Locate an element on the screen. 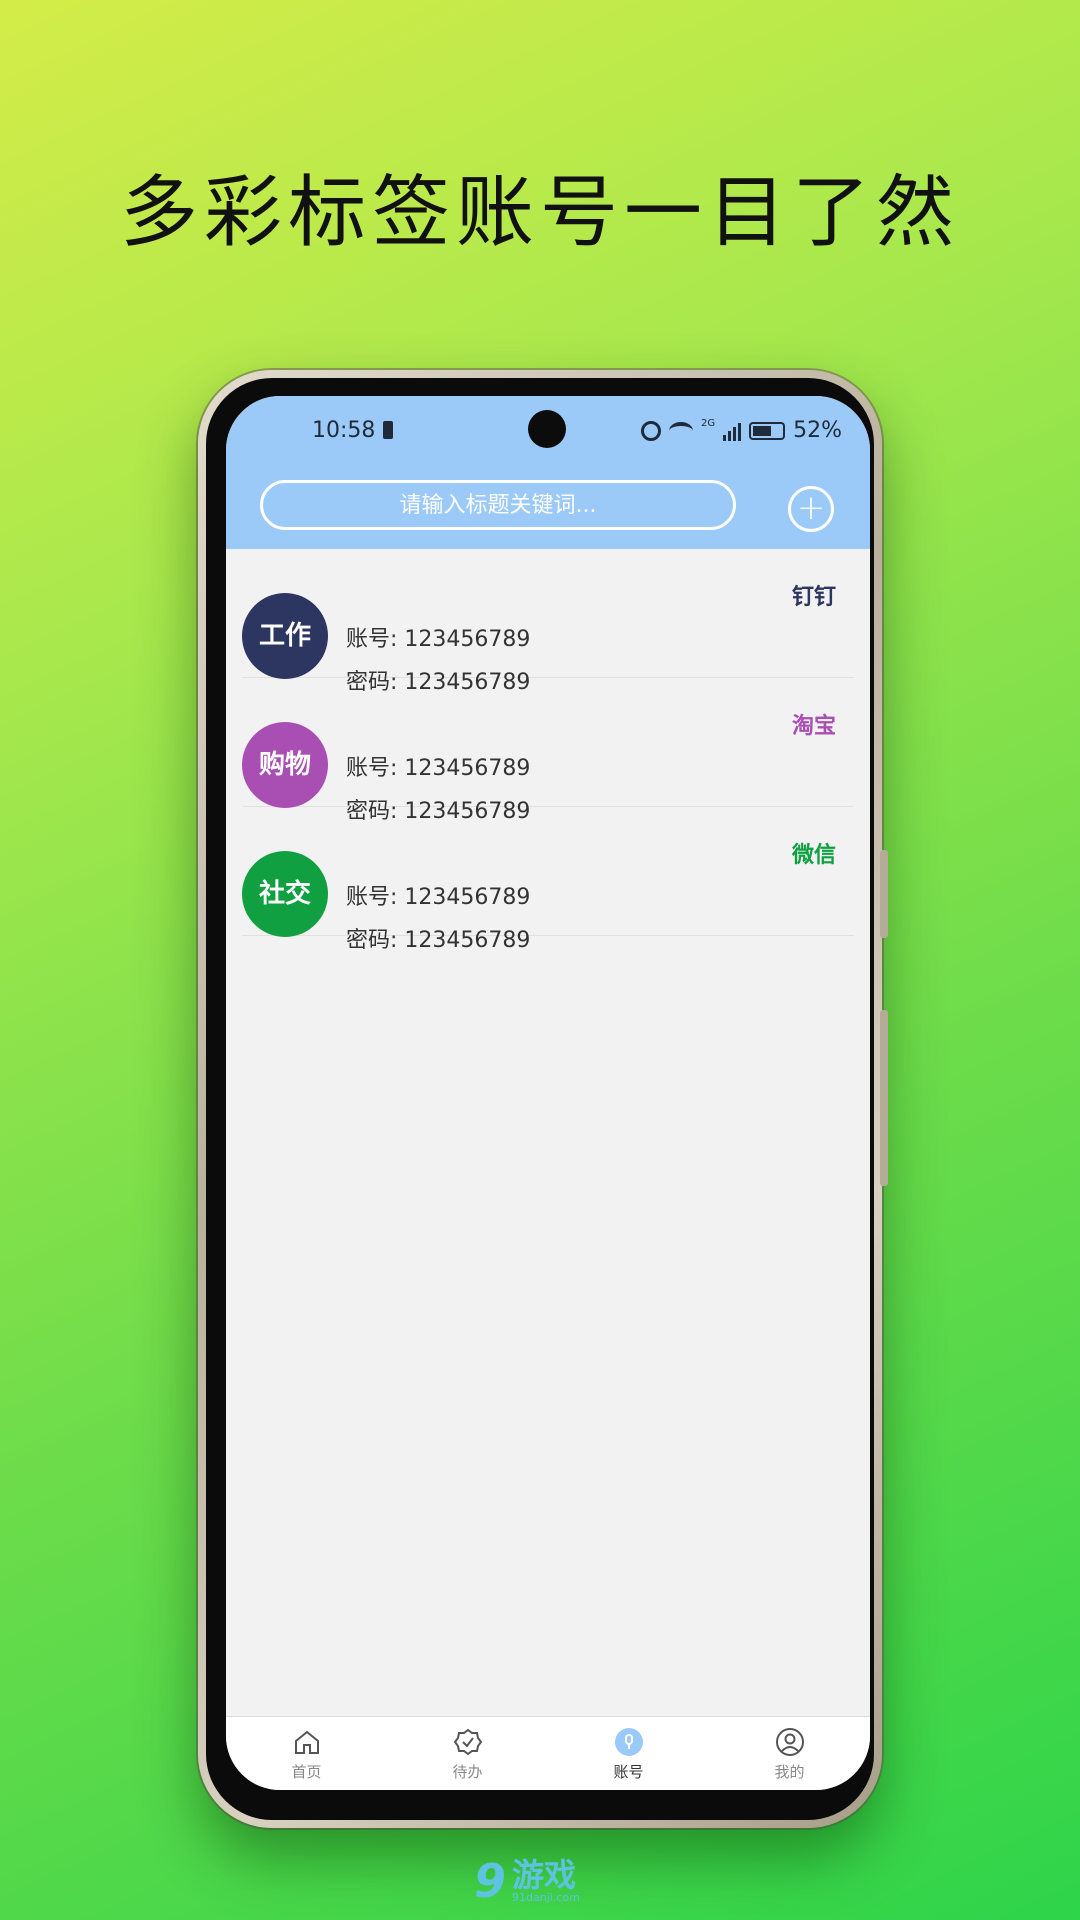 The width and height of the screenshot is (1080, 1920). watermark-text: 游戏 is located at coordinates (544, 1875).